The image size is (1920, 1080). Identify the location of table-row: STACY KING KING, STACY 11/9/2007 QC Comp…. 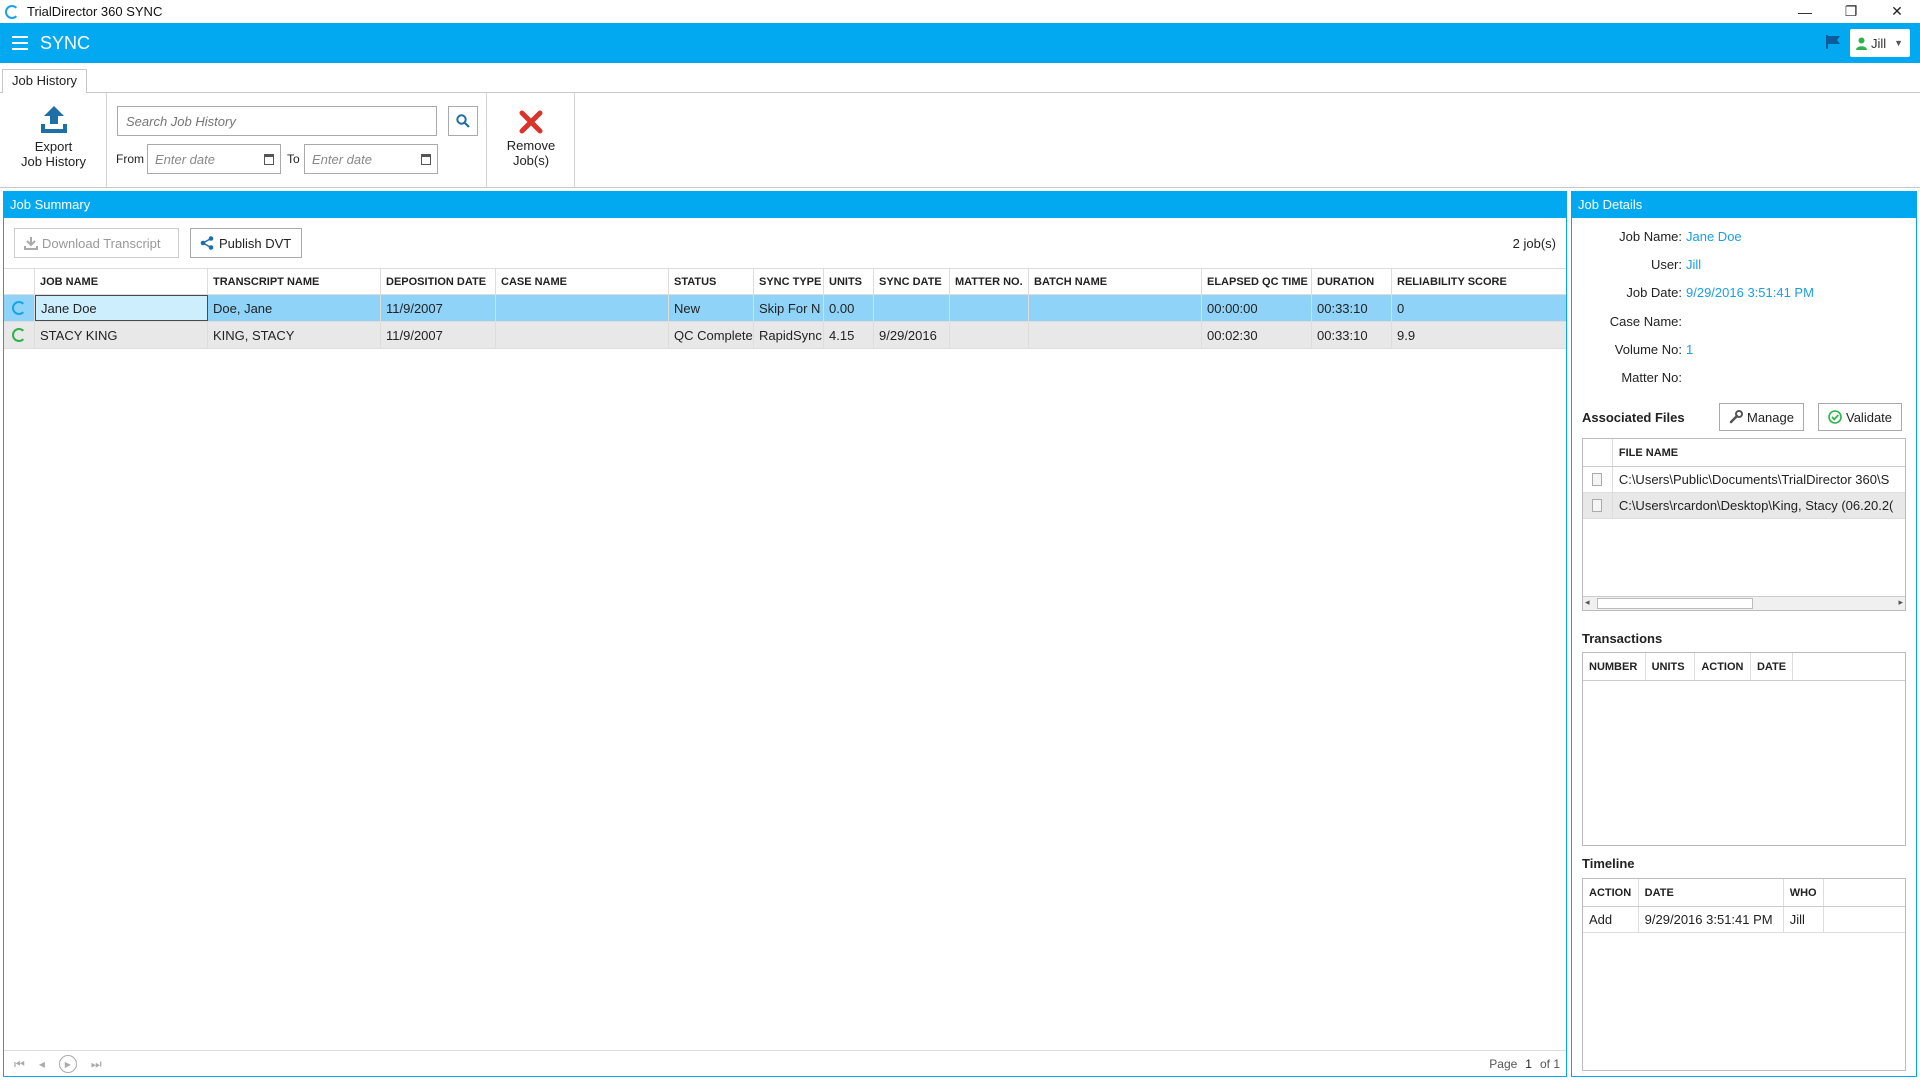
(785, 335).